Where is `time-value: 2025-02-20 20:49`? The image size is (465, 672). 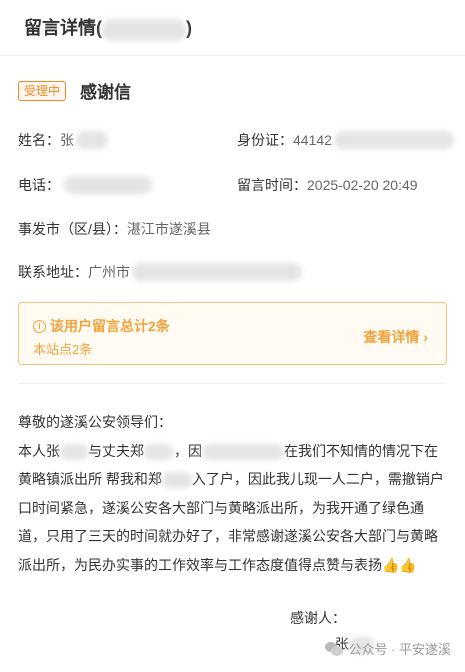
time-value: 2025-02-20 20:49 is located at coordinates (362, 185).